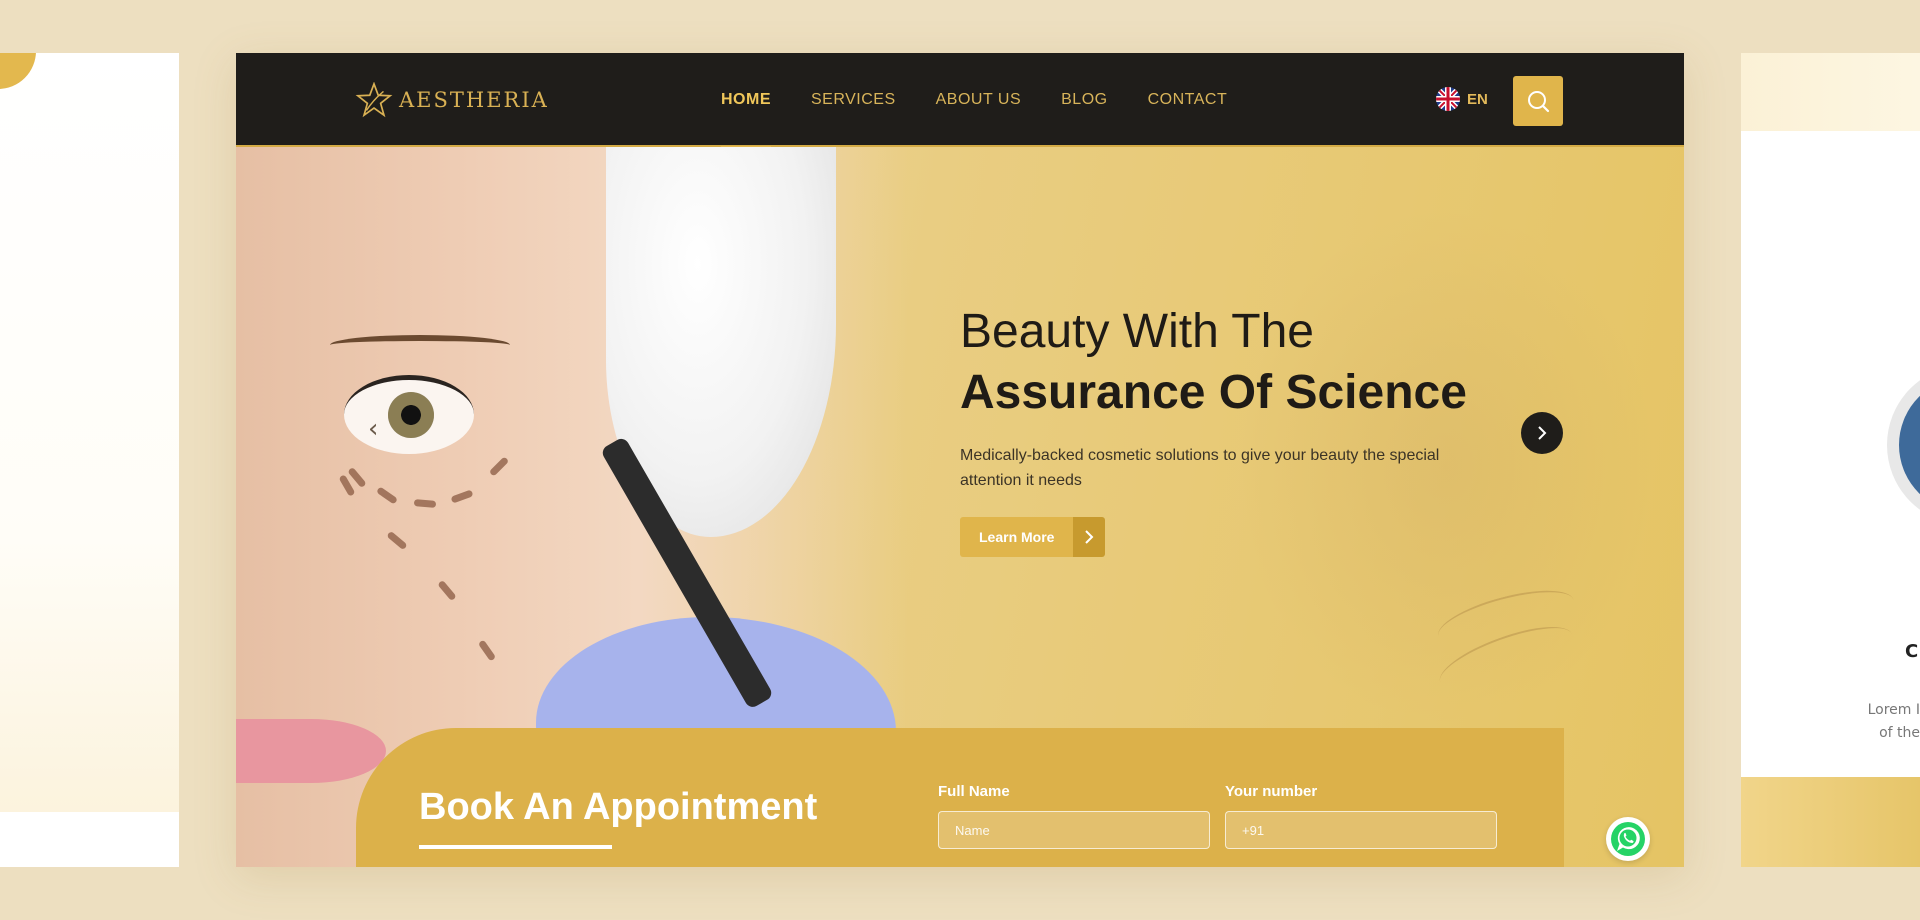 Image resolution: width=1920 pixels, height=920 pixels. I want to click on search-icon, so click(1539, 102).